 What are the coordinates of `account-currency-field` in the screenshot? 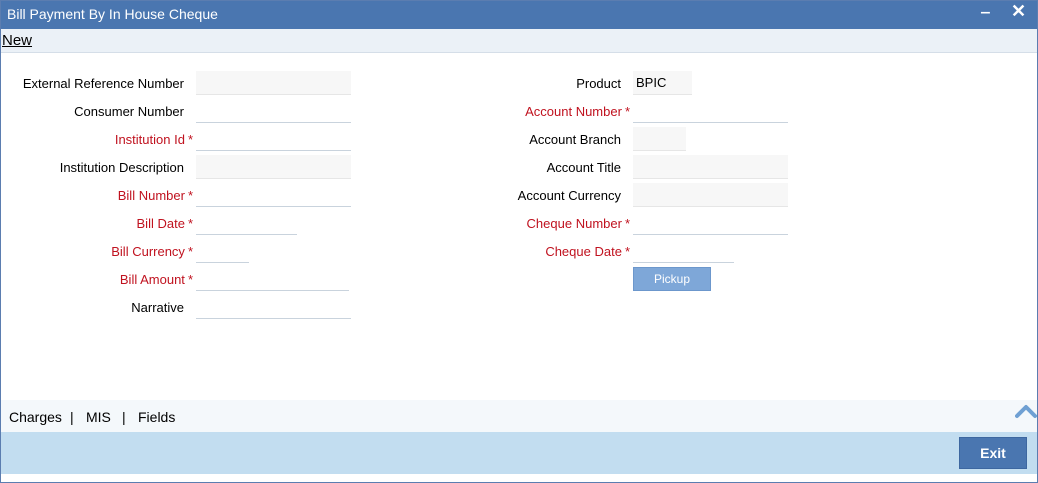 It's located at (710, 195).